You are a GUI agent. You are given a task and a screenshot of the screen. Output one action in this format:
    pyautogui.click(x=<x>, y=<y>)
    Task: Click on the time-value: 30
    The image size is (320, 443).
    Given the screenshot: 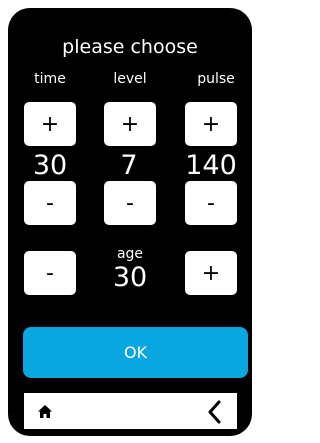 What is the action you would take?
    pyautogui.click(x=50, y=165)
    